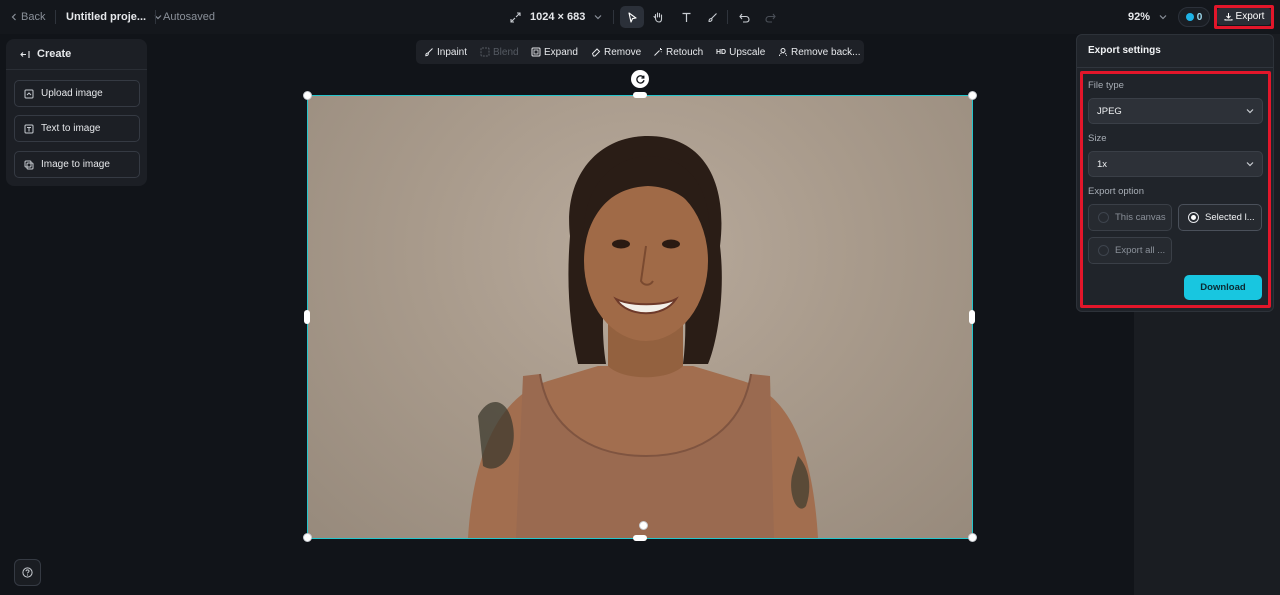  What do you see at coordinates (783, 52) in the screenshot?
I see `remove-bg-icon` at bounding box center [783, 52].